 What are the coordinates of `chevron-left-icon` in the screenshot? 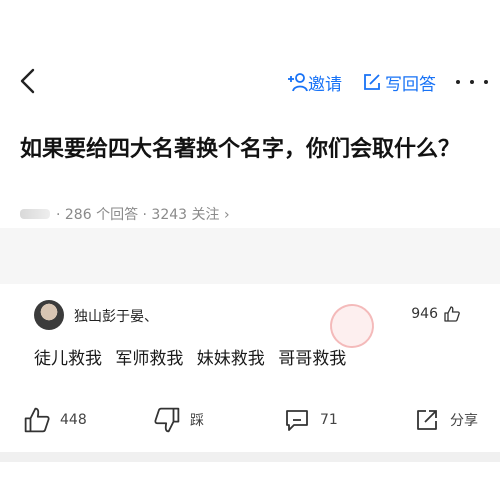 It's located at (27, 81).